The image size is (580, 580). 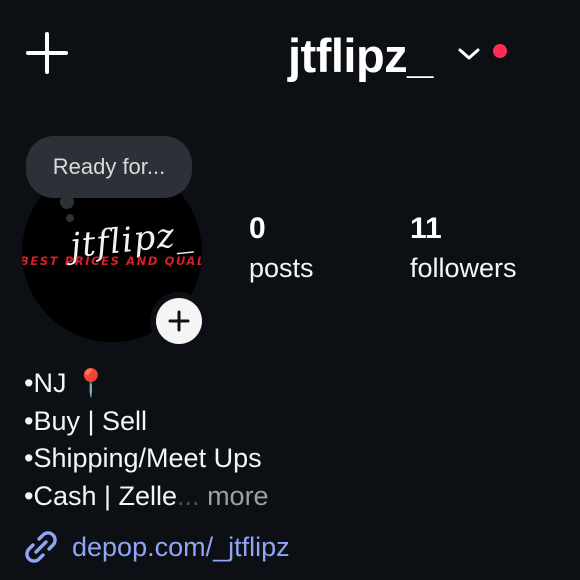 What do you see at coordinates (41, 547) in the screenshot?
I see `link-icon` at bounding box center [41, 547].